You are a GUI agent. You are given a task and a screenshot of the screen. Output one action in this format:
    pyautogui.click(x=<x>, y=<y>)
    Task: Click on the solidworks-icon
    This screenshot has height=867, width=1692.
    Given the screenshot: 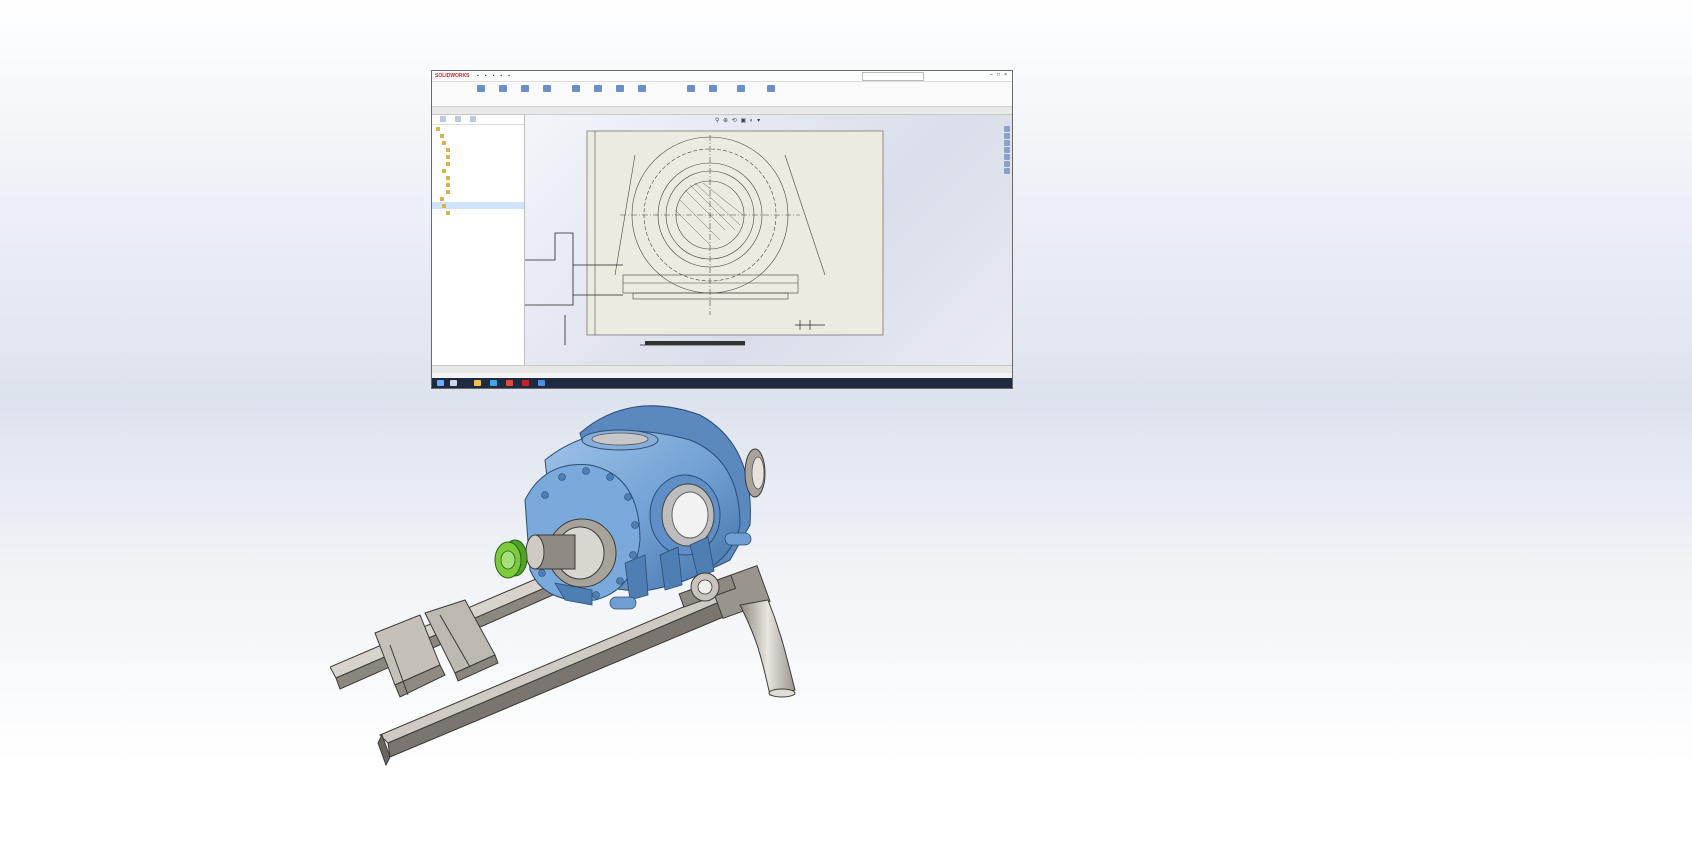 What is the action you would take?
    pyautogui.click(x=525, y=383)
    